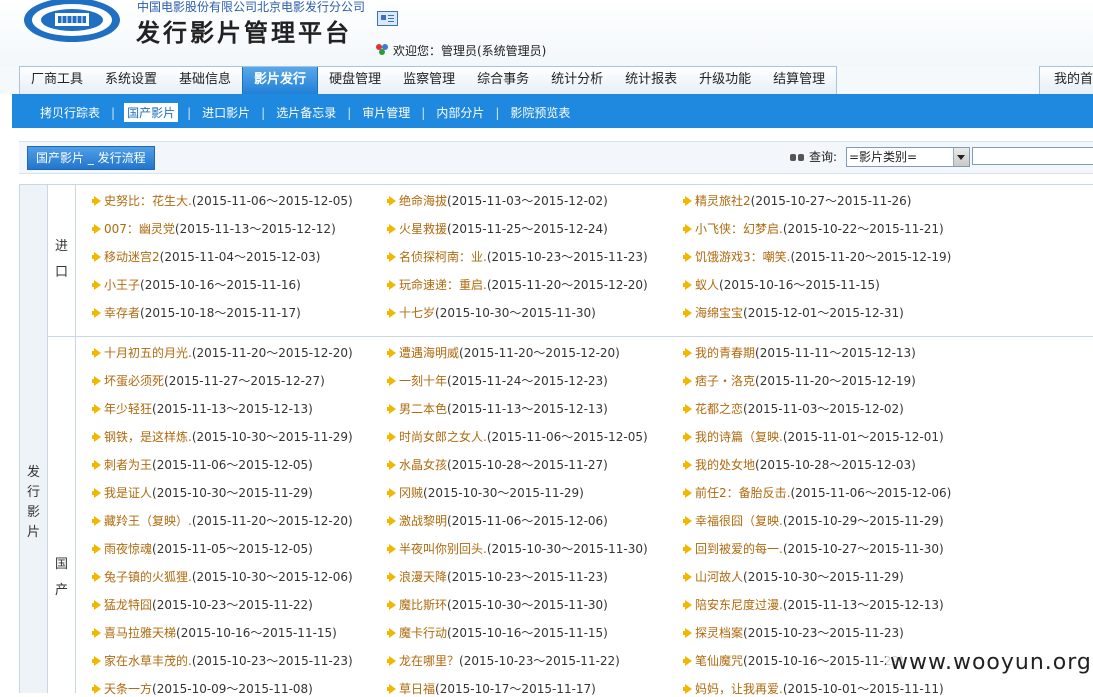  What do you see at coordinates (460, 112) in the screenshot?
I see `sub-tab: 内部分片` at bounding box center [460, 112].